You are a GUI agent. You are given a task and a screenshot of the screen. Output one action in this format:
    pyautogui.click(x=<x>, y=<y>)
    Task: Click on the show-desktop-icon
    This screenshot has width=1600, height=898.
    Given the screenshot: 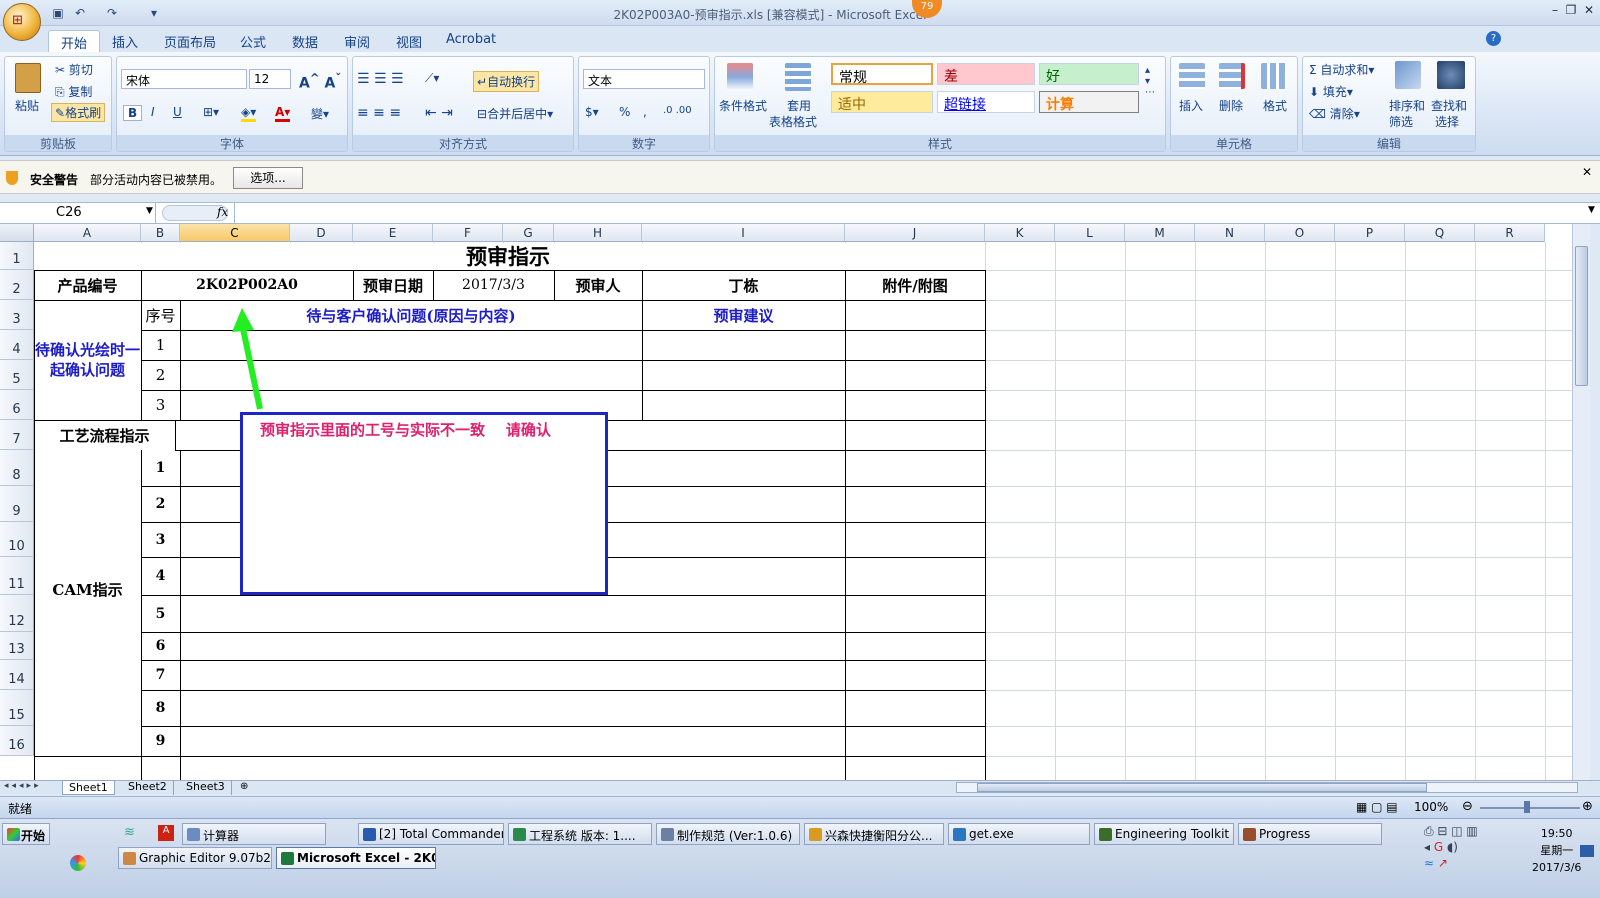 What is the action you would take?
    pyautogui.click(x=1587, y=851)
    